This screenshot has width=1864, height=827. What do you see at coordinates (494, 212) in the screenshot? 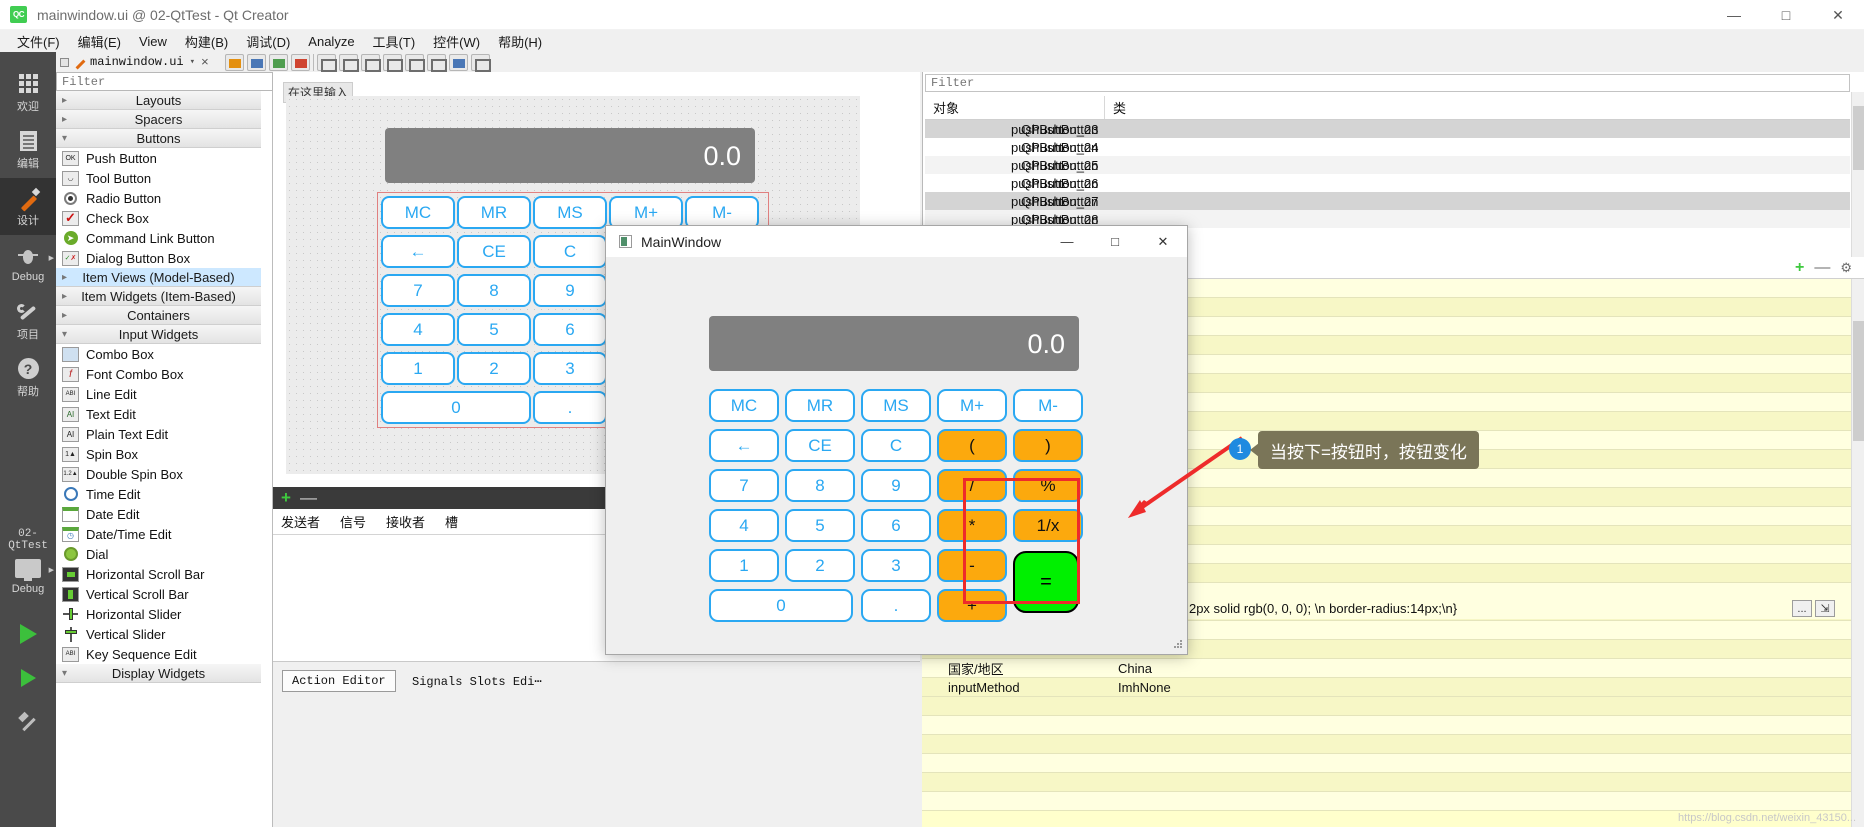
I see `form-key-0-1: MR` at bounding box center [494, 212].